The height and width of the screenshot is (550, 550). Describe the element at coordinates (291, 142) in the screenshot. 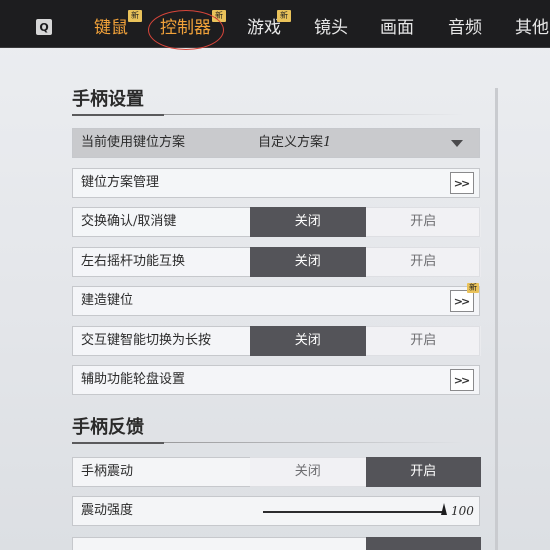

I see `dropdown-text: 自定义方案` at that location.